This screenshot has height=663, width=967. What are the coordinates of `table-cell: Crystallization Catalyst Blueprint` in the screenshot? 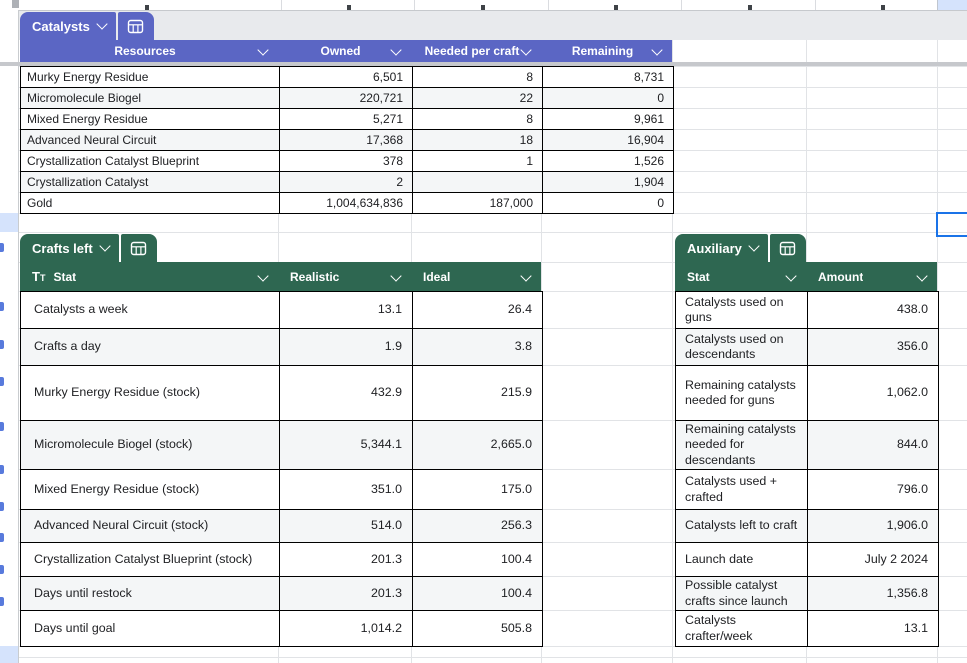 It's located at (150, 161).